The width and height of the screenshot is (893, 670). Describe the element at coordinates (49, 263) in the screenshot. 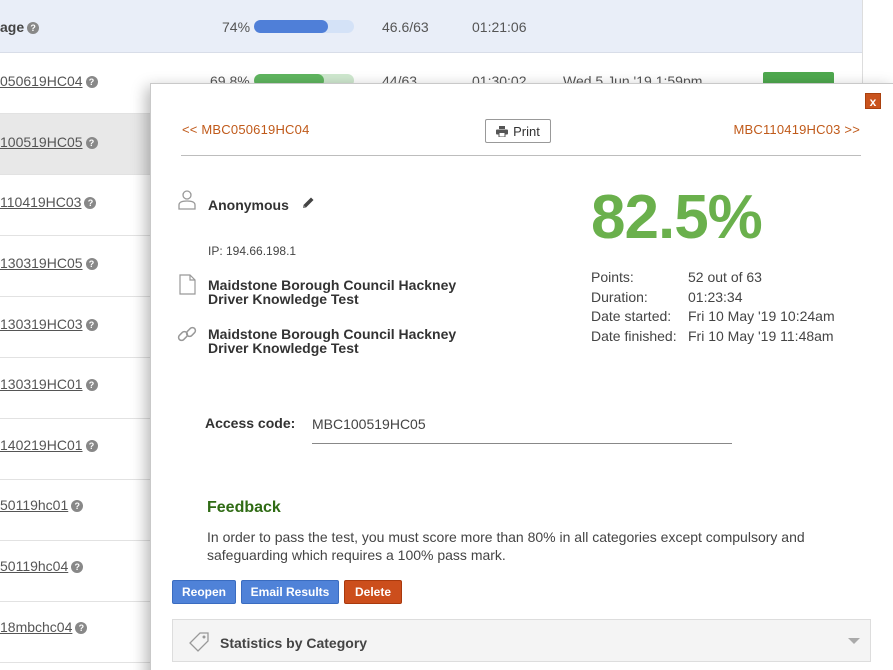

I see `row-code: 130319HC05?` at that location.